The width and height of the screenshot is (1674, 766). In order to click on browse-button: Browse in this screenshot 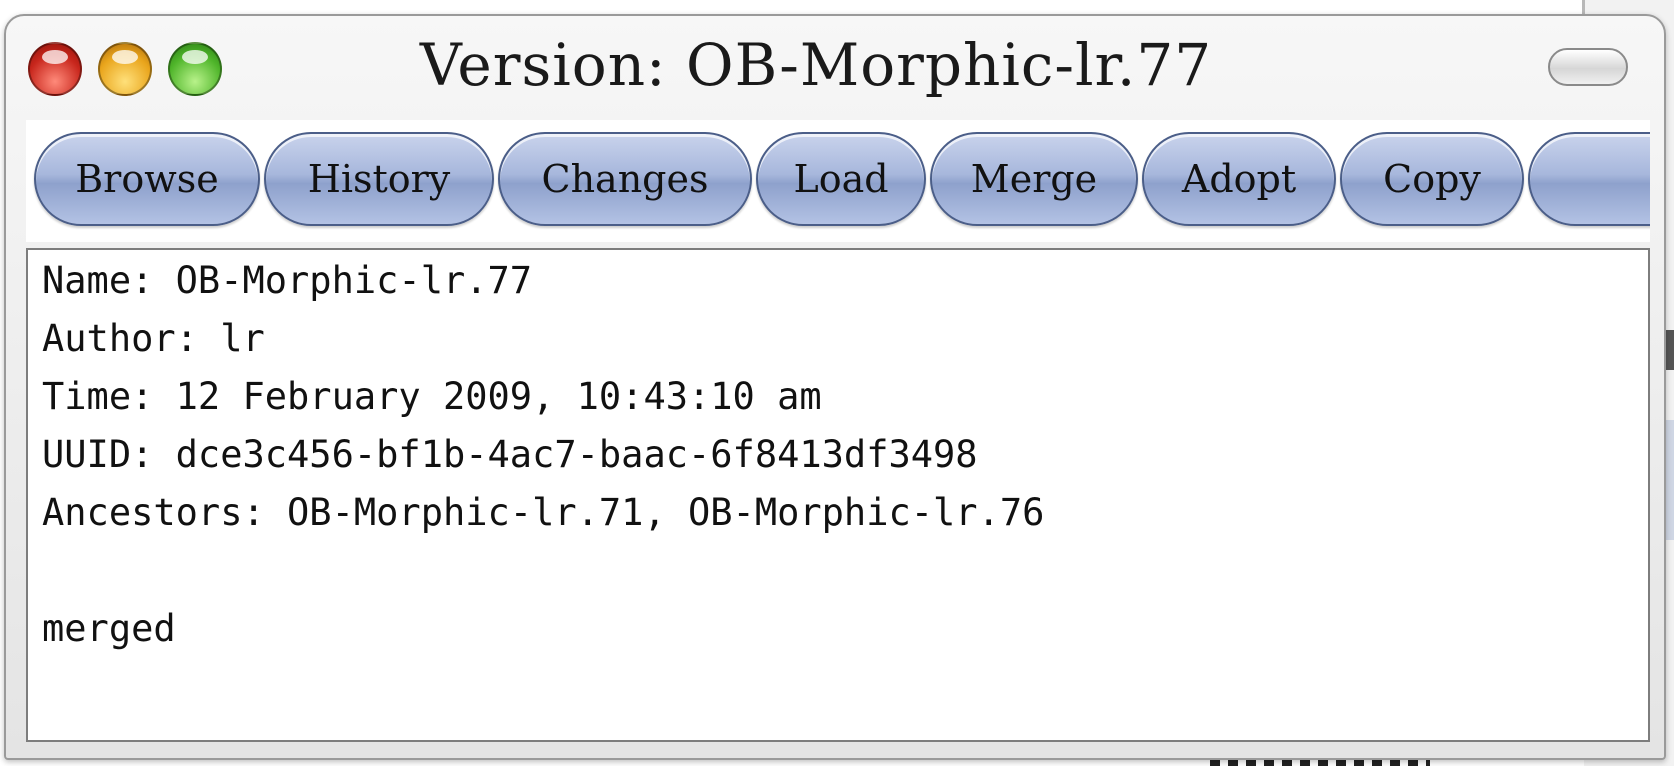, I will do `click(147, 179)`.